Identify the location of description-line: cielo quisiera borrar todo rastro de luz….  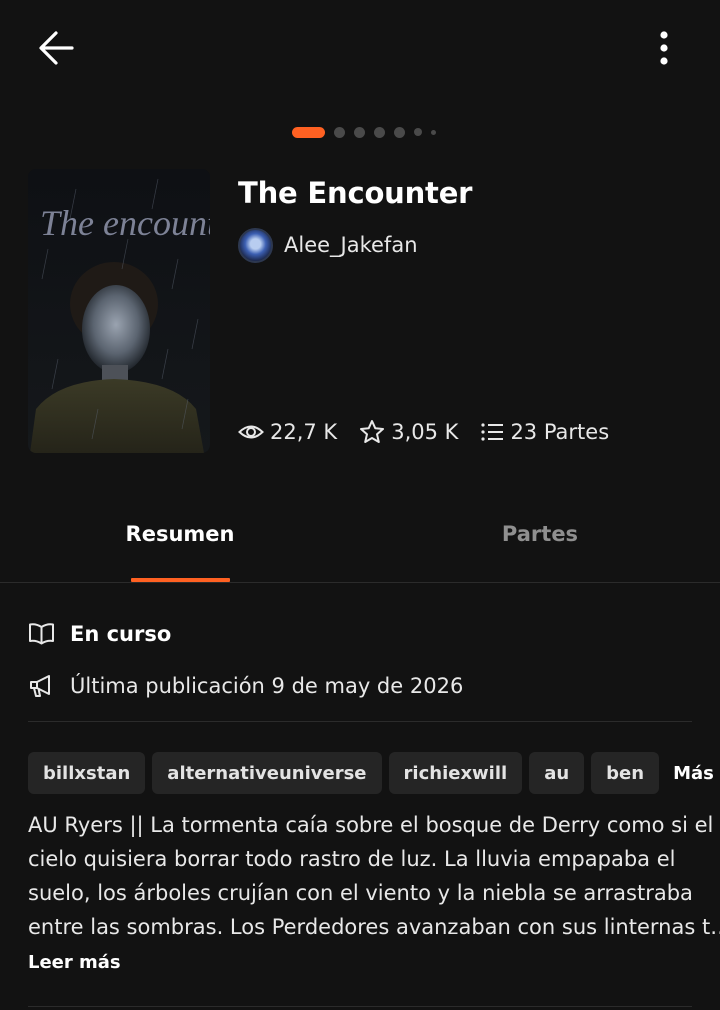
(352, 859).